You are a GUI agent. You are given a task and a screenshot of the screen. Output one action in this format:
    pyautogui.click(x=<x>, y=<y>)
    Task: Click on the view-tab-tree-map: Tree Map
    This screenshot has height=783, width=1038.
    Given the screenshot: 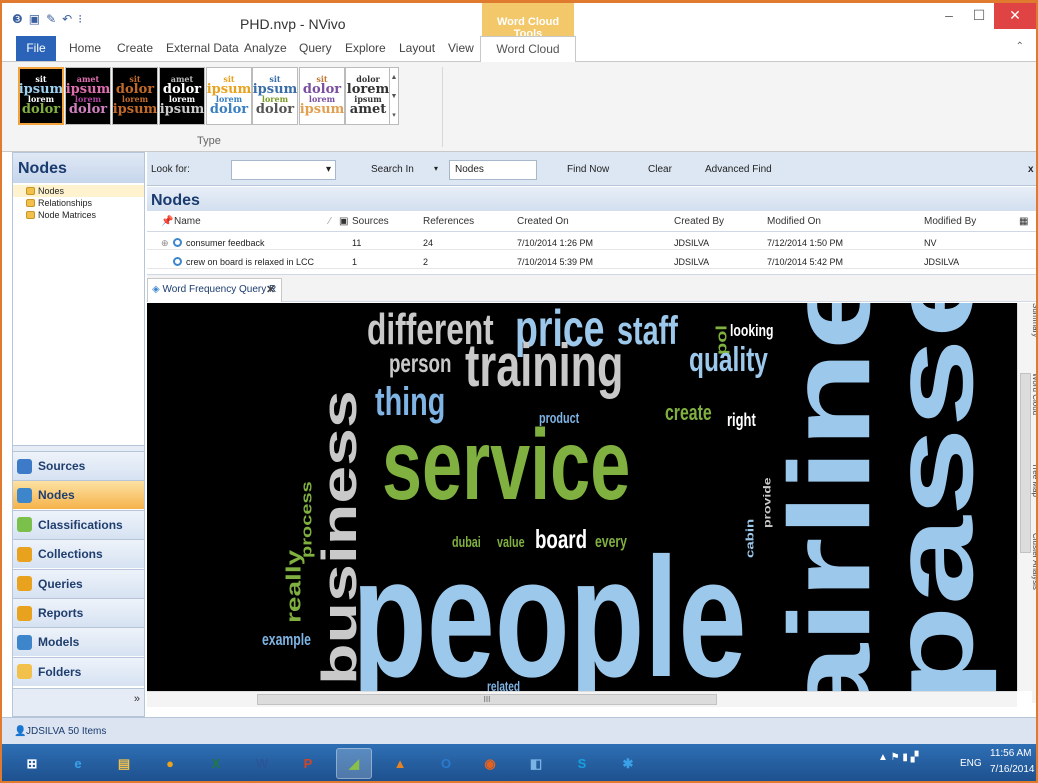 What is the action you would take?
    pyautogui.click(x=1033, y=480)
    